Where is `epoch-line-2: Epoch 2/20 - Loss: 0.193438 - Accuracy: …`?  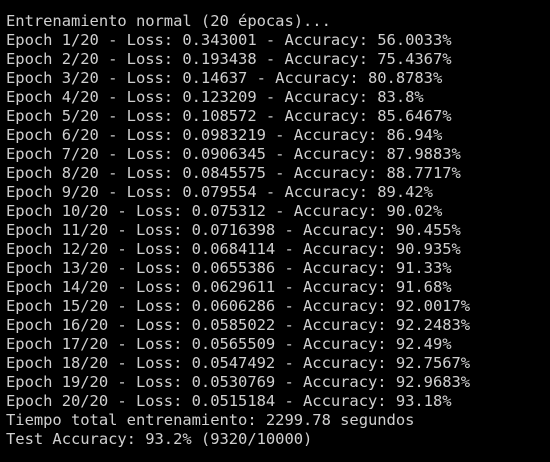 epoch-line-2: Epoch 2/20 - Loss: 0.193438 - Accuracy: … is located at coordinates (229, 59).